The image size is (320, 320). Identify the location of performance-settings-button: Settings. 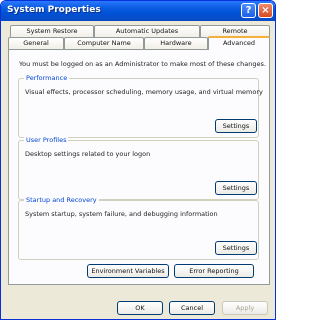
(236, 126).